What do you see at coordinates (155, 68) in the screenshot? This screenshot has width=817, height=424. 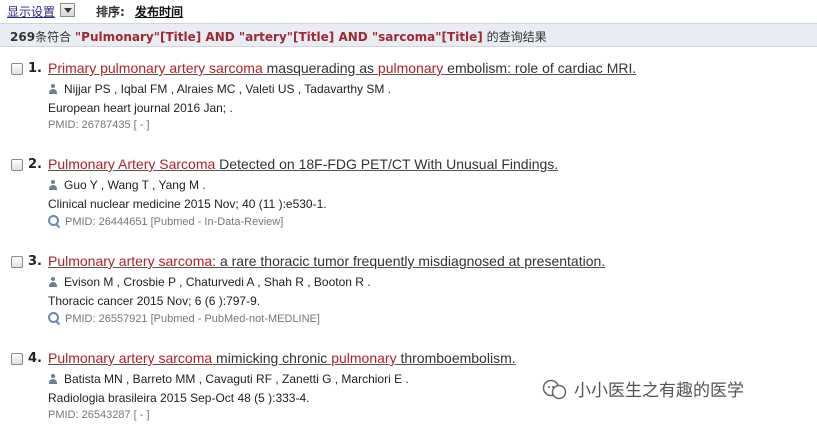 I see `highlighted-term: Primary pulmonary artery sarcoma` at bounding box center [155, 68].